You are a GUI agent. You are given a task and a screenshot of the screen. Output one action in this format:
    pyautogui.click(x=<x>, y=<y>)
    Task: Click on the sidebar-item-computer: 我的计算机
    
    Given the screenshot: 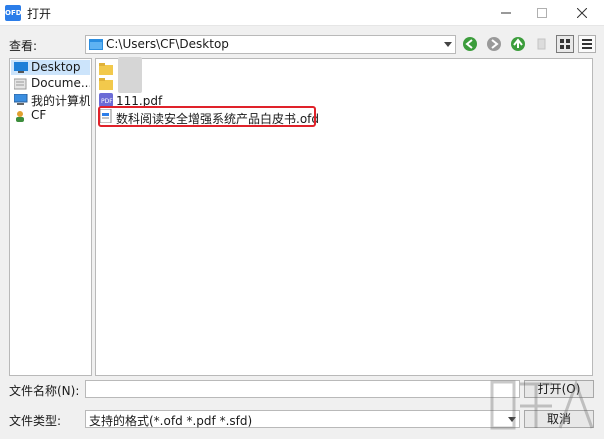 What is the action you would take?
    pyautogui.click(x=50, y=99)
    